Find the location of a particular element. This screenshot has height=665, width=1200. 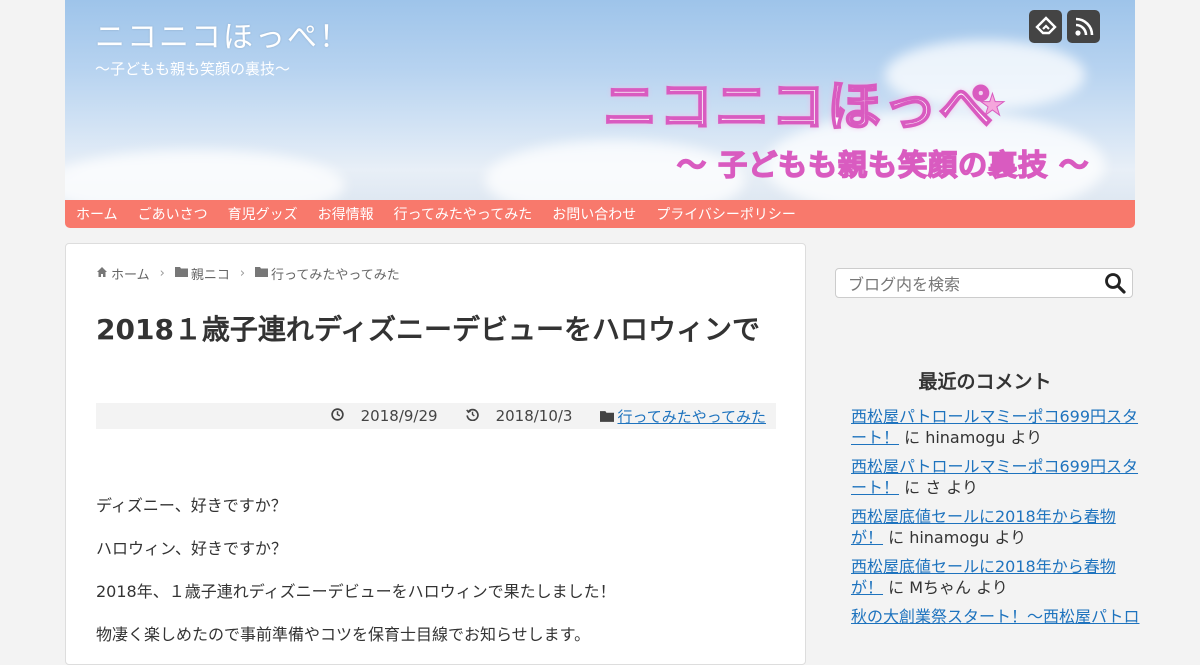

breadcrumb-home: ホーム is located at coordinates (130, 273).